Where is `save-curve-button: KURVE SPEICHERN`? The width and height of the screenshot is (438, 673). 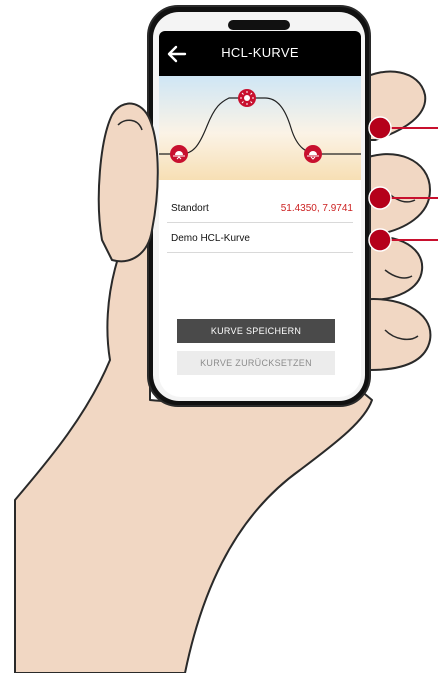
save-curve-button: KURVE SPEICHERN is located at coordinates (256, 331).